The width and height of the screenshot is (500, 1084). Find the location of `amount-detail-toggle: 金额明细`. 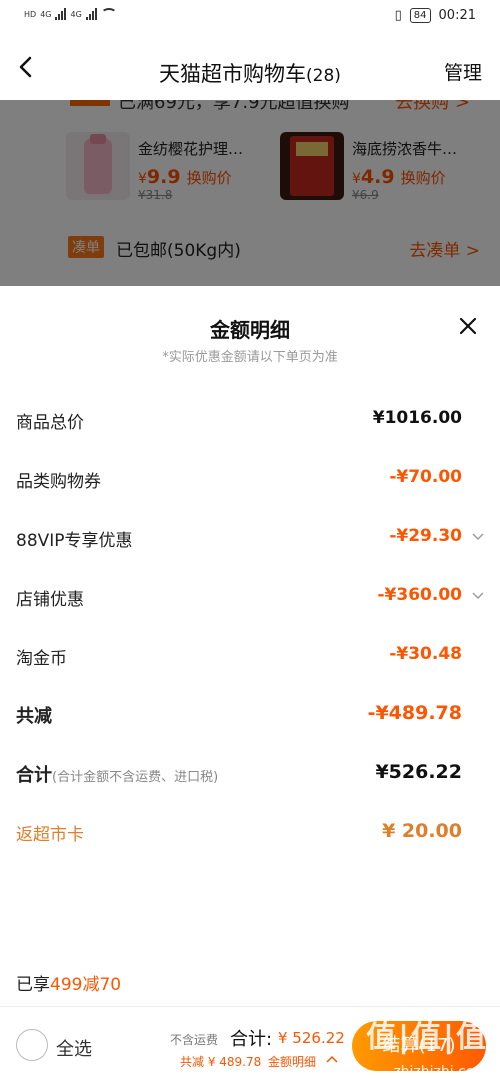

amount-detail-toggle: 金额明细 is located at coordinates (292, 1061).